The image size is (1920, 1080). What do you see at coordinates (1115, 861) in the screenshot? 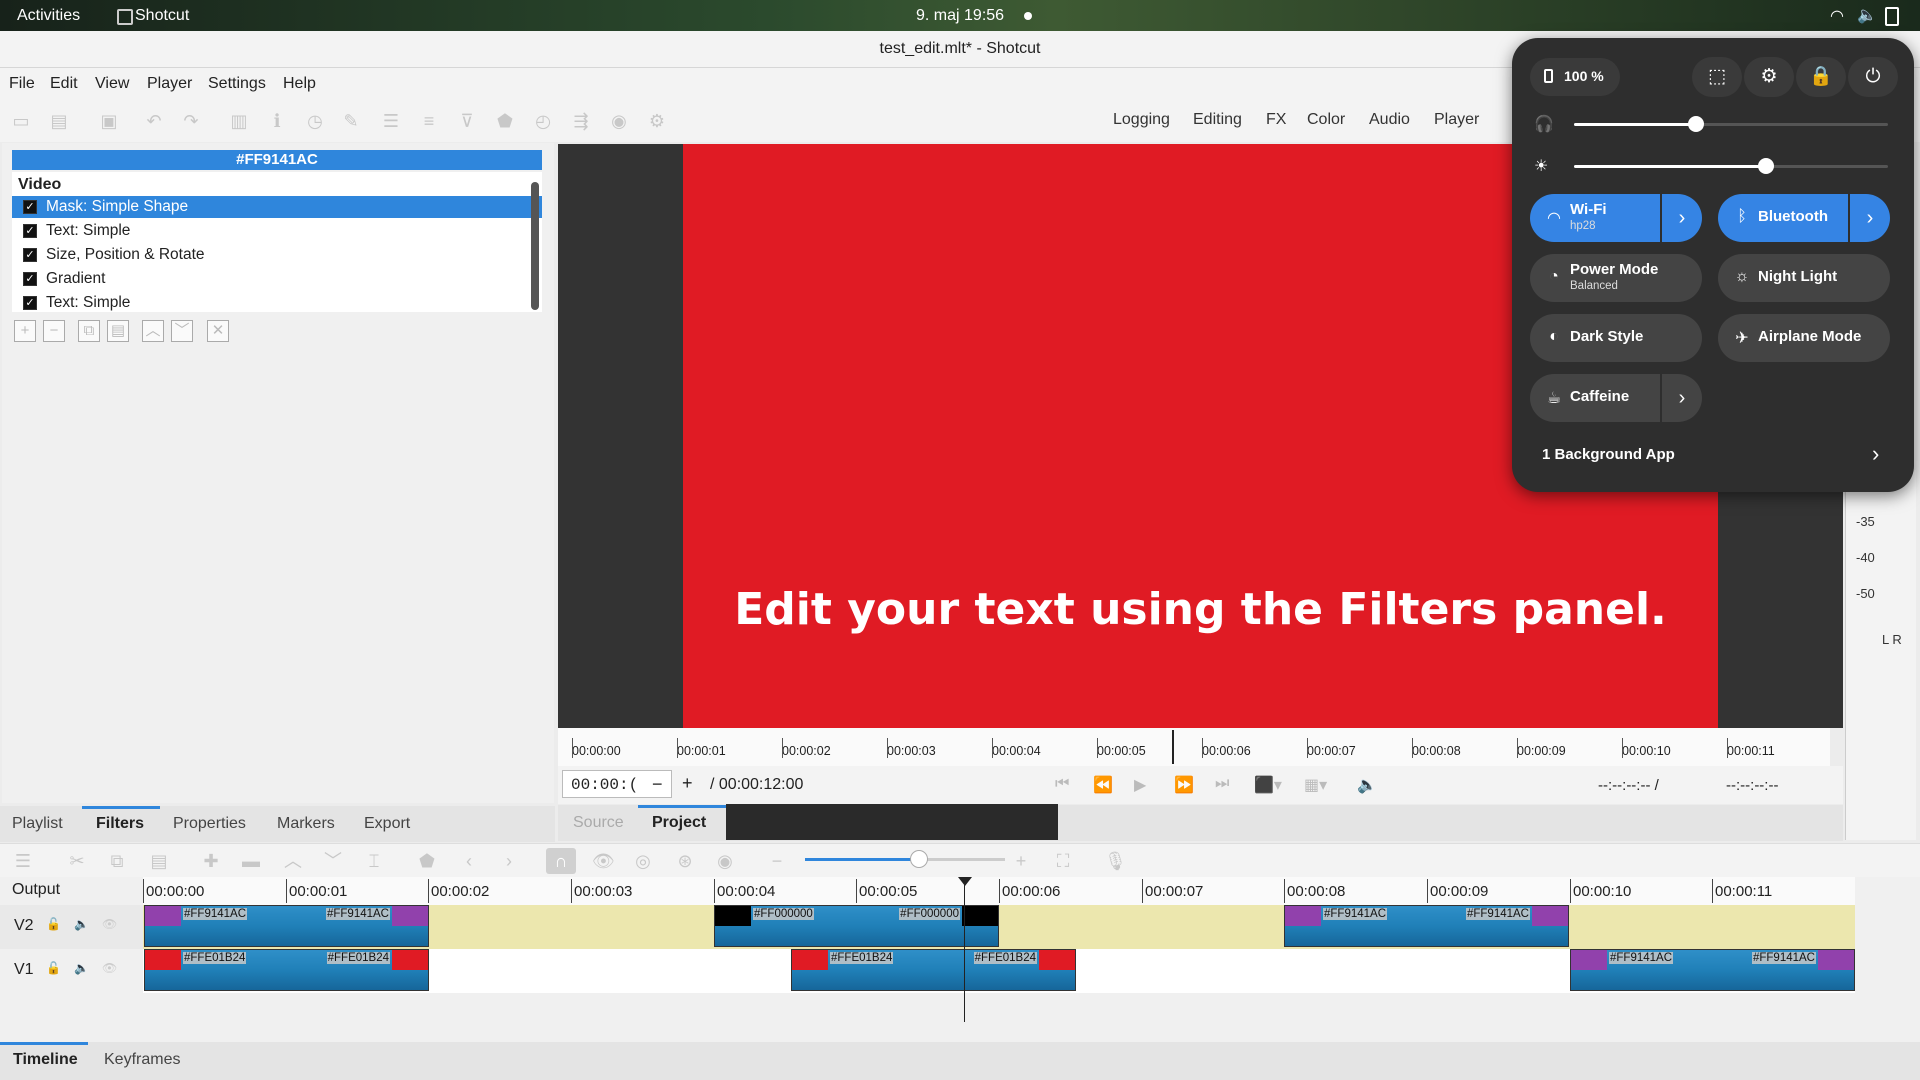
I see `record-audio-icon: 🎙` at bounding box center [1115, 861].